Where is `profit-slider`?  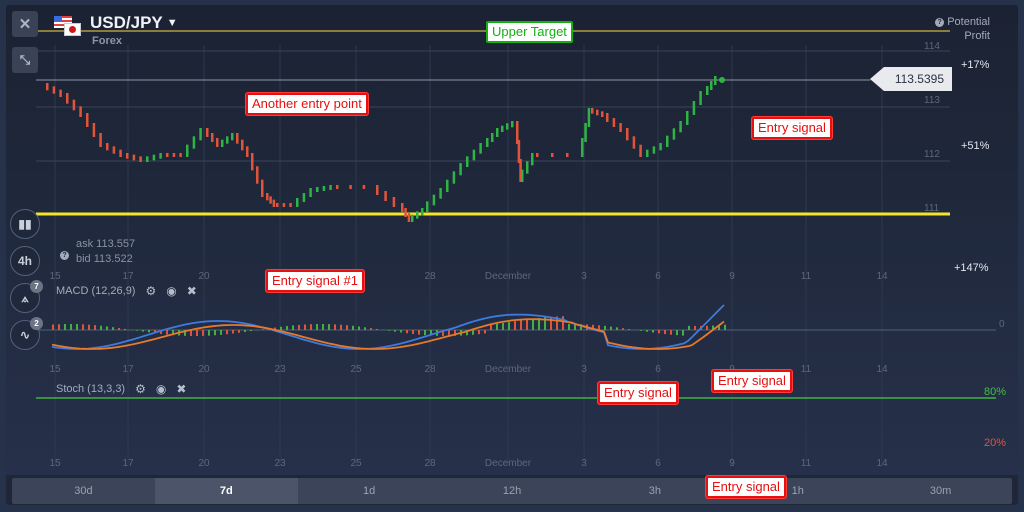 profit-slider is located at coordinates (1002, 168).